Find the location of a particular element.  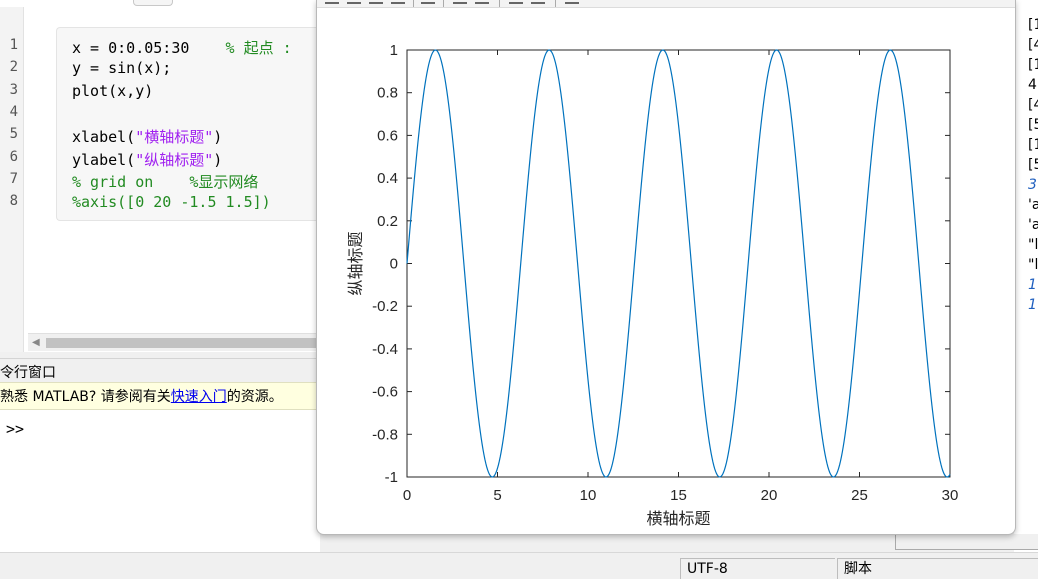

code-token-comment: % grid on %显示网络 is located at coordinates (165, 181).